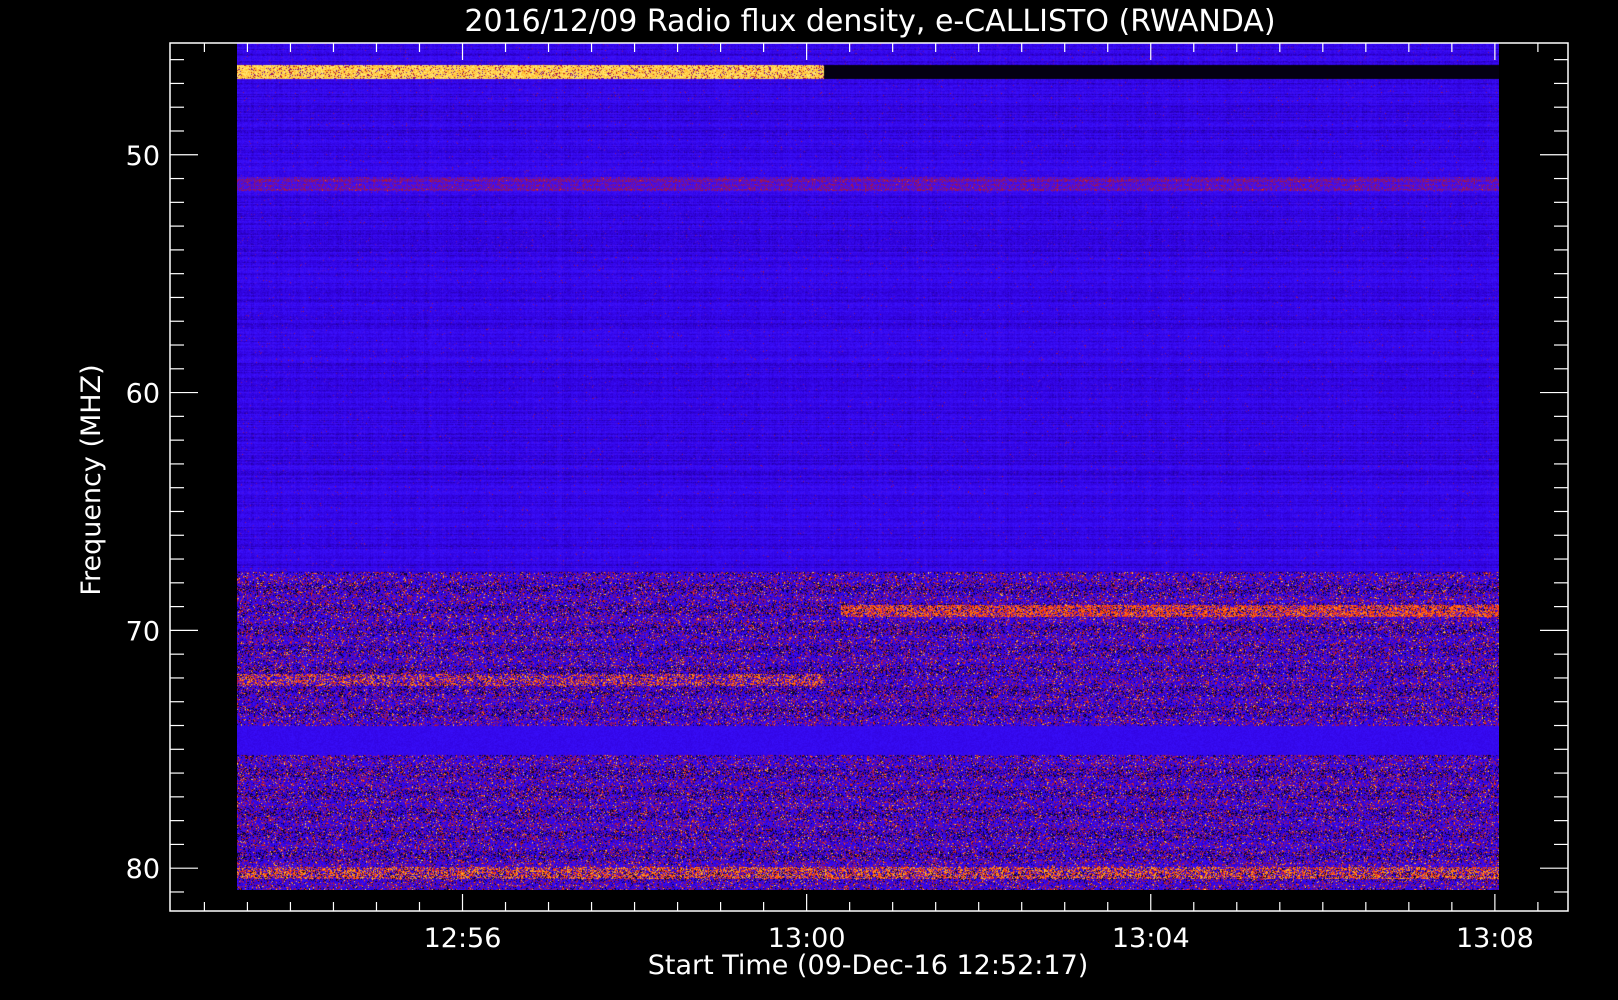  What do you see at coordinates (868, 965) in the screenshot?
I see `x-axis-label: Start Time (09-Dec-16 12:52:17)` at bounding box center [868, 965].